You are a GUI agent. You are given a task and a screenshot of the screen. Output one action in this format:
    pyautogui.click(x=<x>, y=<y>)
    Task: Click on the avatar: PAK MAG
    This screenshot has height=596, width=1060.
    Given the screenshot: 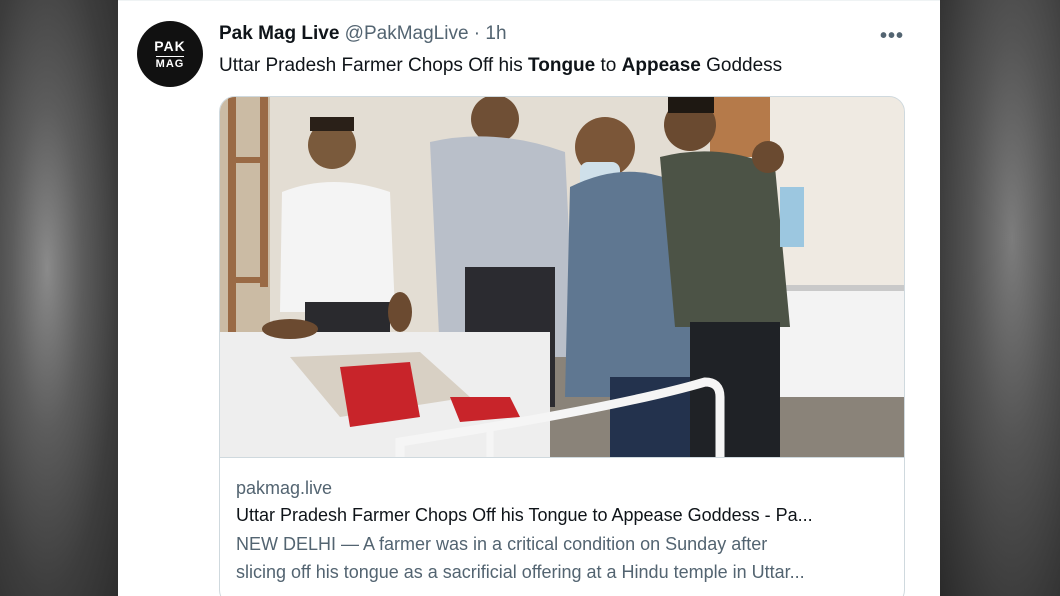 What is the action you would take?
    pyautogui.click(x=170, y=54)
    